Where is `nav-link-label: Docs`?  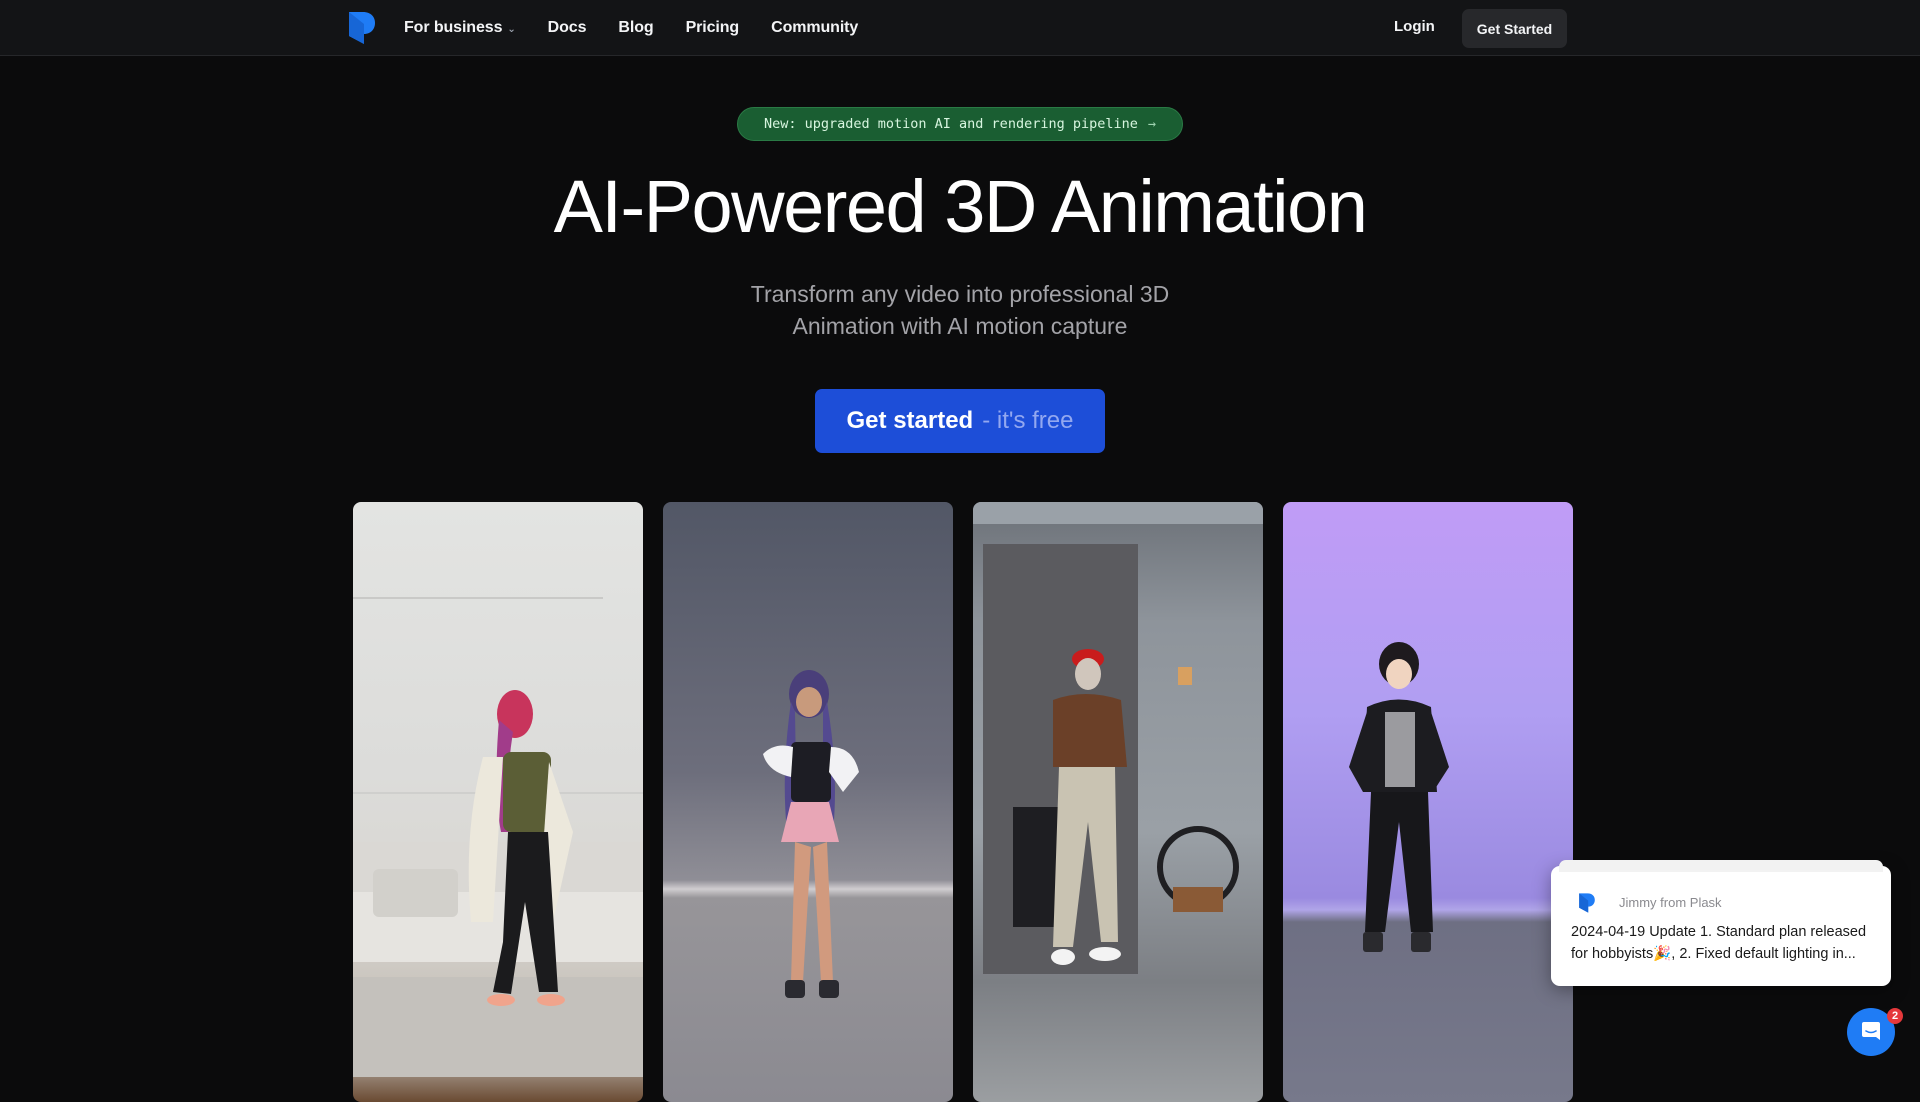 nav-link-label: Docs is located at coordinates (567, 27).